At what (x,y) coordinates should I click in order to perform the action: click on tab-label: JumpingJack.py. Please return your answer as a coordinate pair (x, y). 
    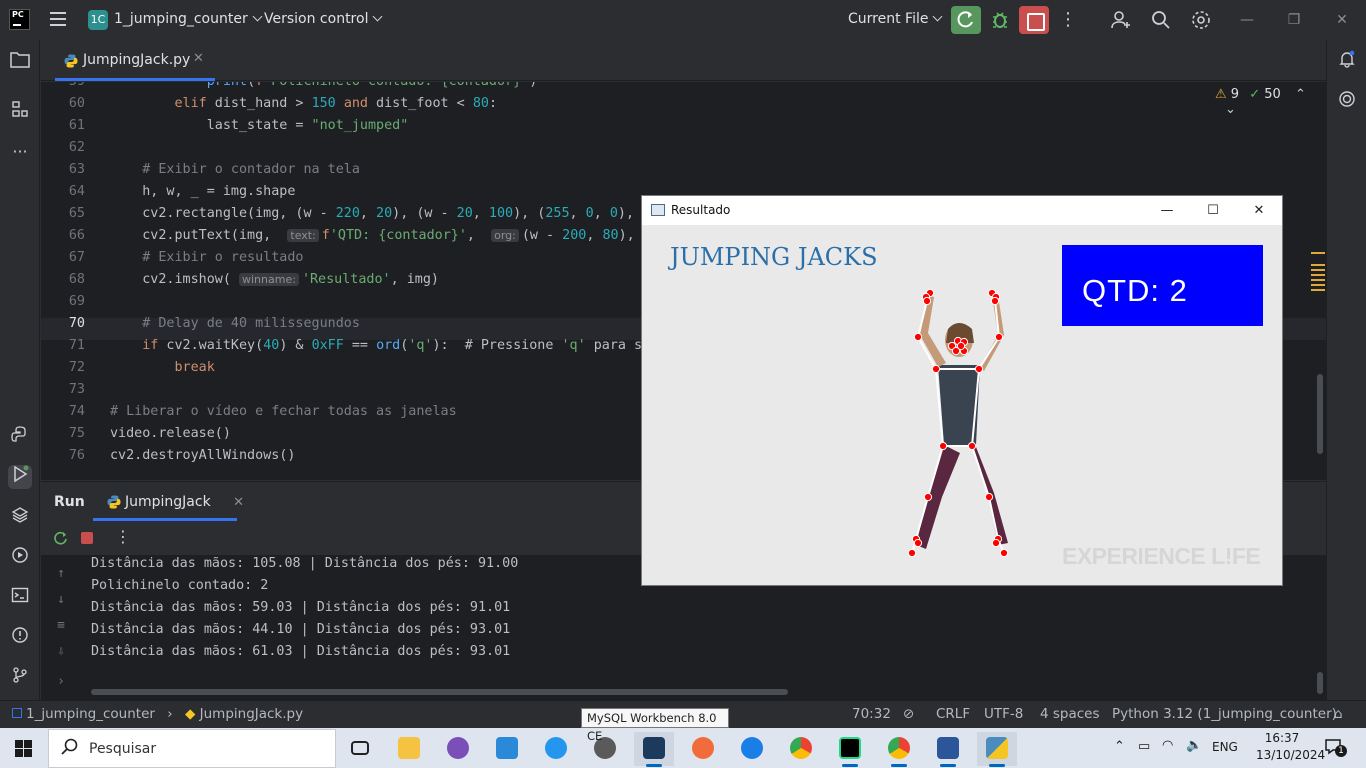
    Looking at the image, I should click on (137, 60).